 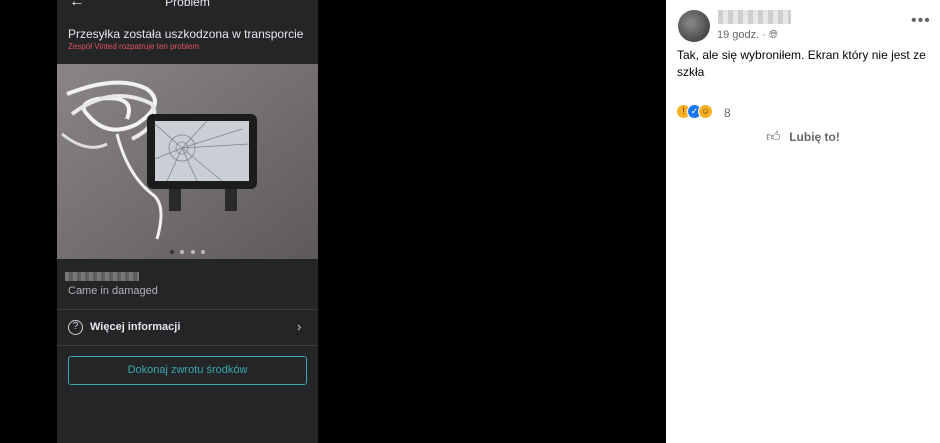 I want to click on more-info-label: Więcej informacji, so click(x=135, y=327).